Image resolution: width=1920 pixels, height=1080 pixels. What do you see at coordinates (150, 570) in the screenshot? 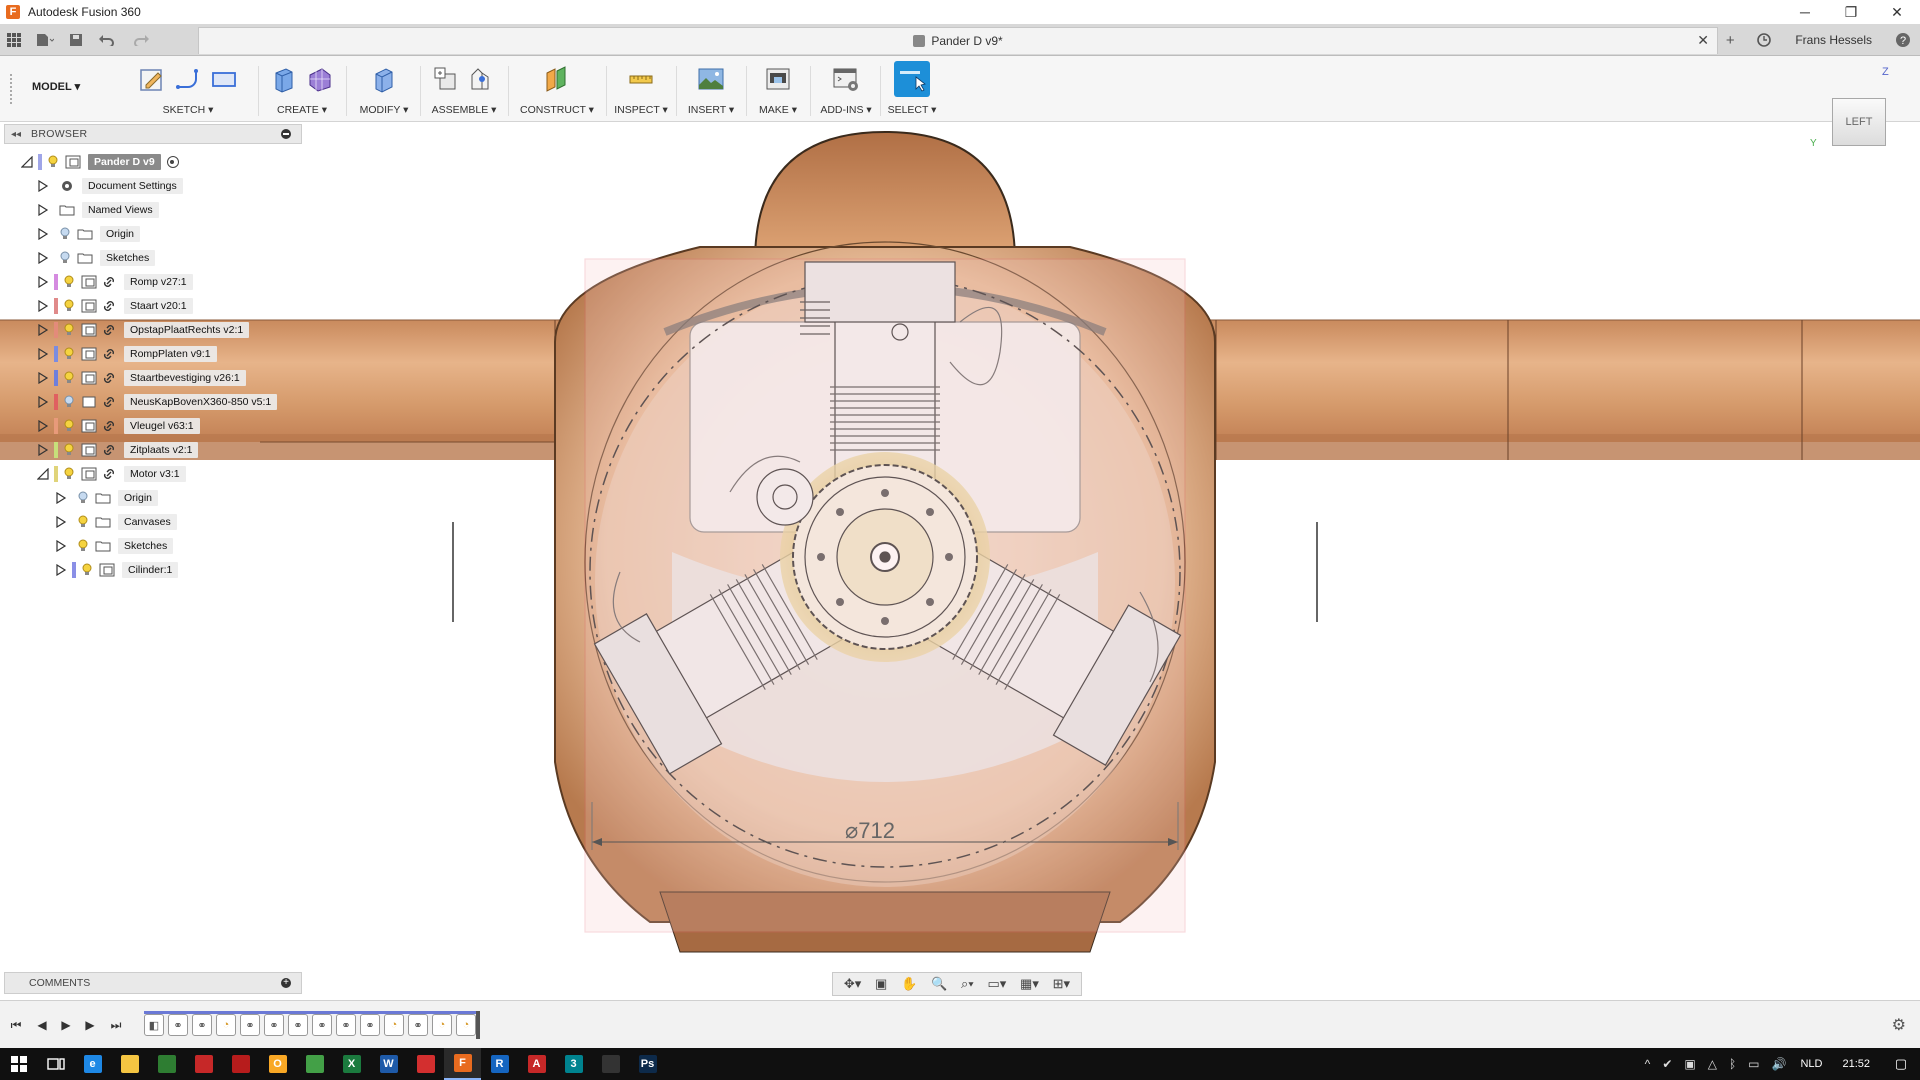
I see `tree-label: Cilinder:1` at bounding box center [150, 570].